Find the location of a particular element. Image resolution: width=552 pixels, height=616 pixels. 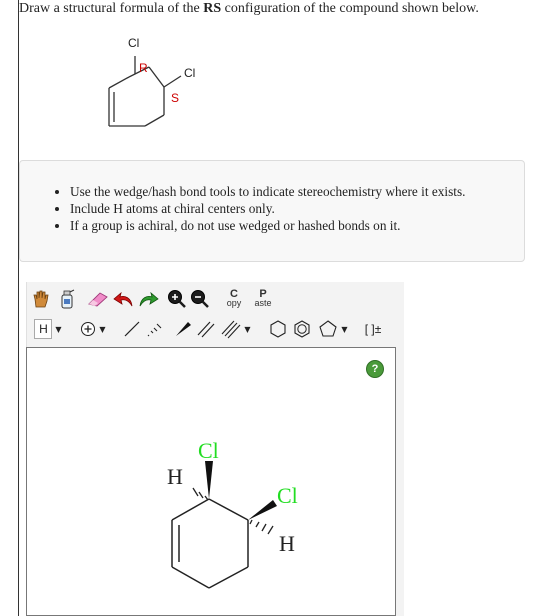

cyclopentane-icon is located at coordinates (328, 328).